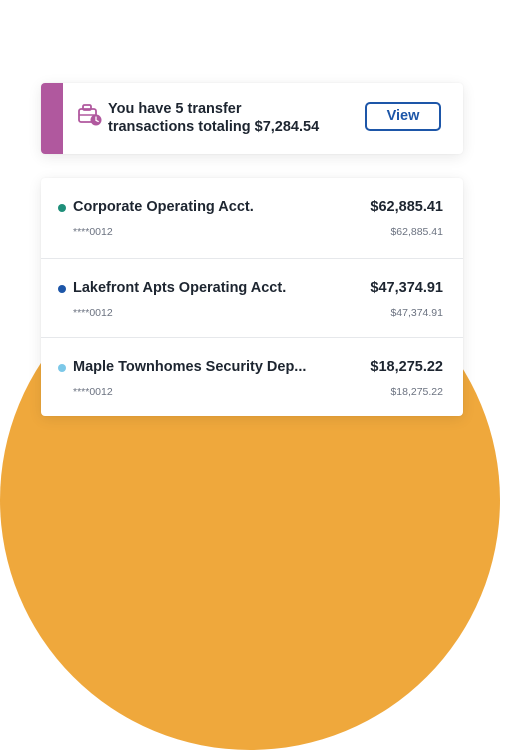 The image size is (514, 750). What do you see at coordinates (416, 313) in the screenshot?
I see `account-available-balance: $47,374.91` at bounding box center [416, 313].